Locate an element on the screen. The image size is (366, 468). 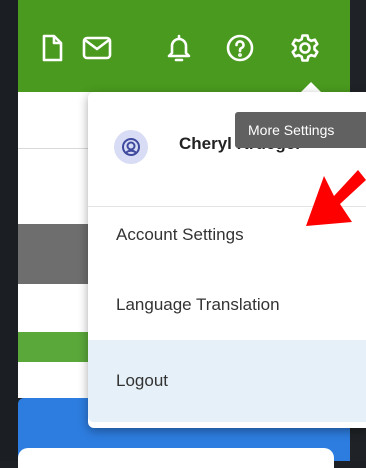
help-icon is located at coordinates (240, 48).